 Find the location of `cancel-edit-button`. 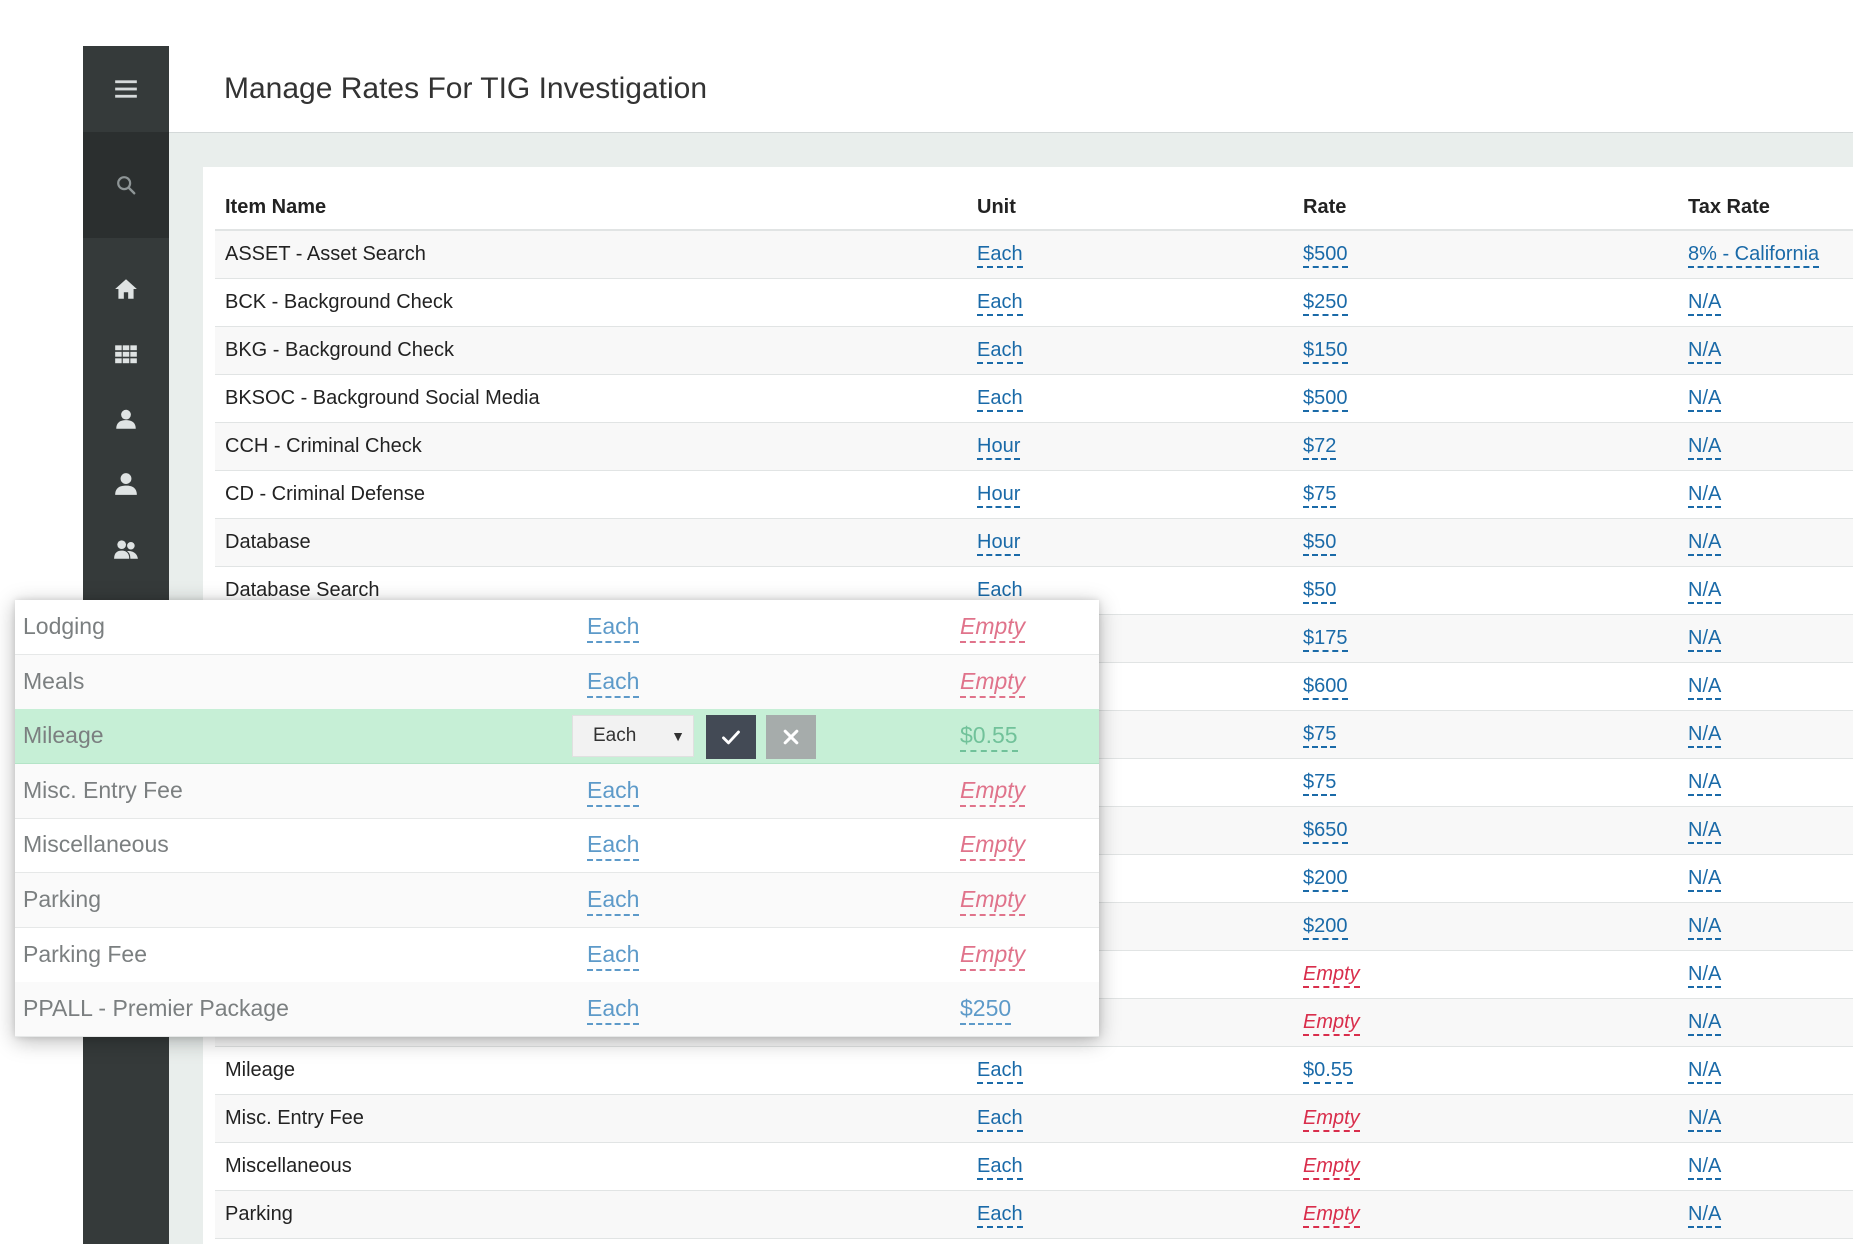

cancel-edit-button is located at coordinates (791, 737).